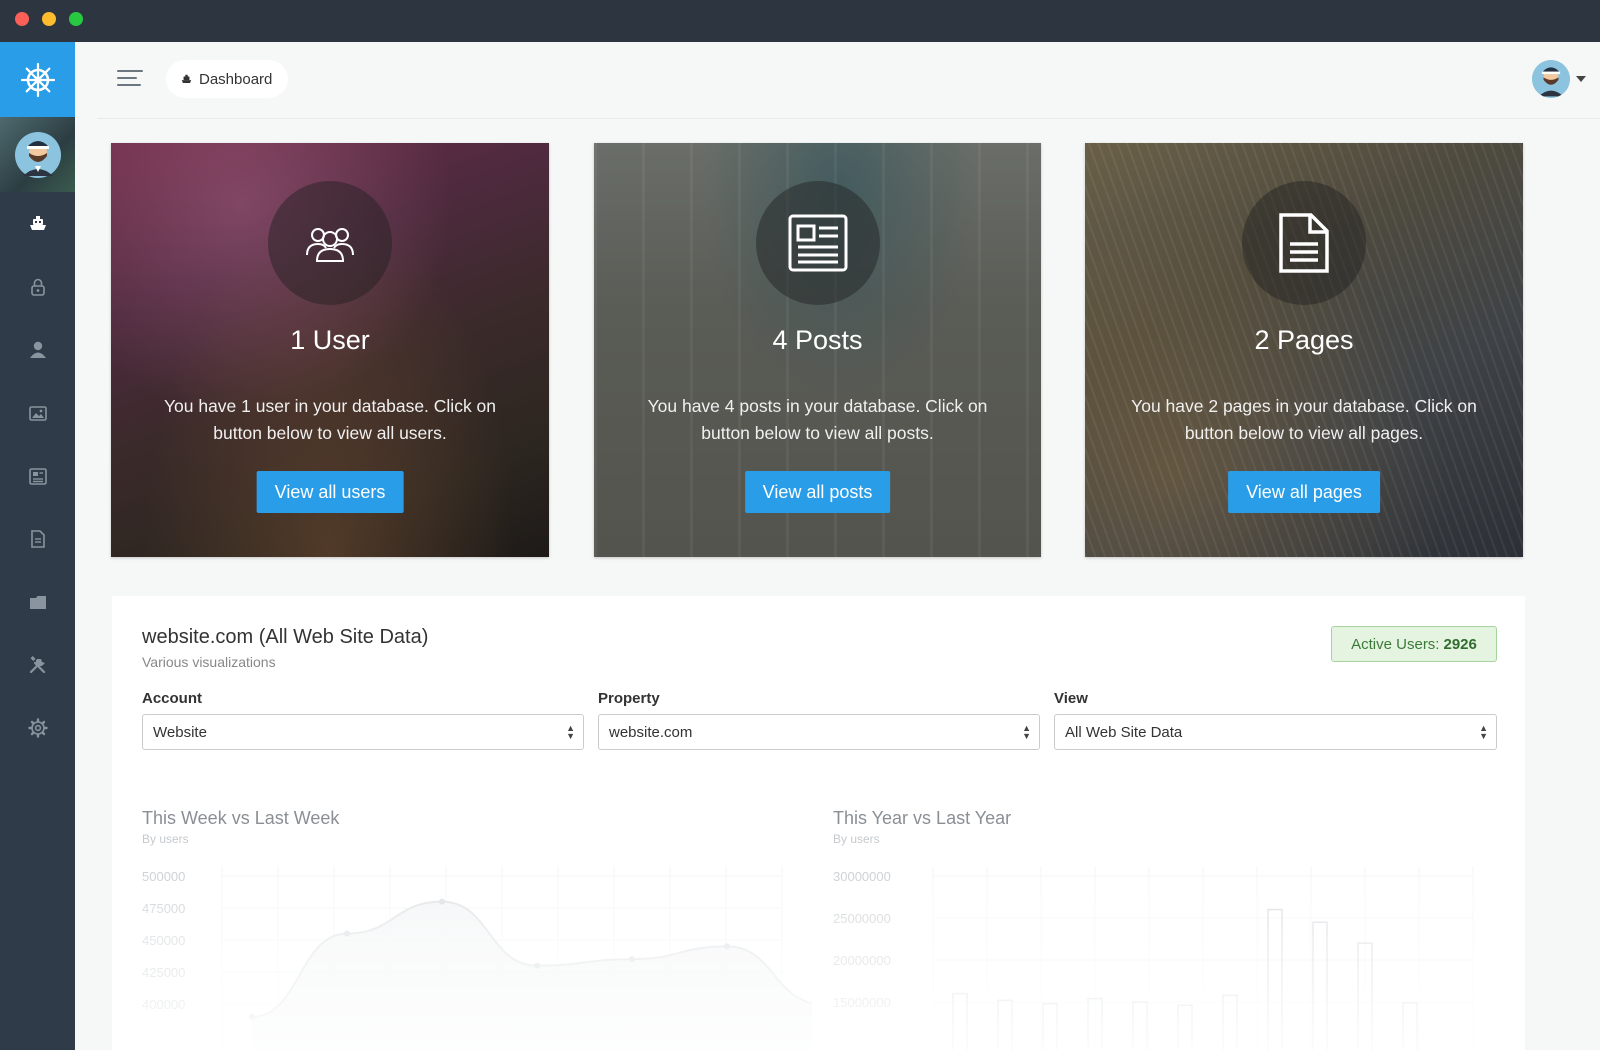  I want to click on newspaper-icon, so click(817, 243).